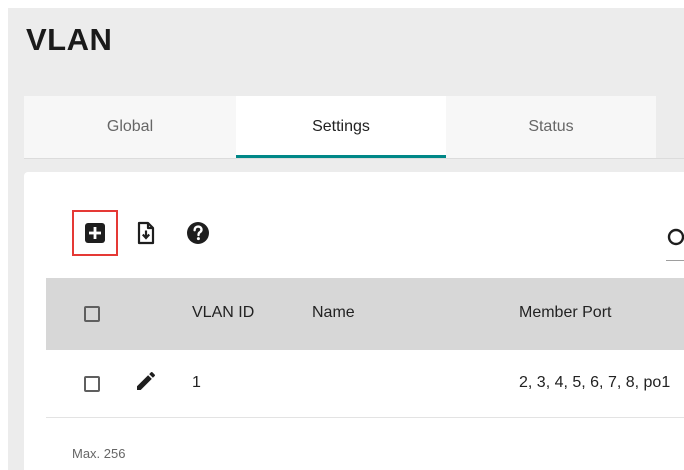  What do you see at coordinates (365, 384) in the screenshot?
I see `table-row: 1 2, 3, 4, 5, 6, 7, 8, po1` at bounding box center [365, 384].